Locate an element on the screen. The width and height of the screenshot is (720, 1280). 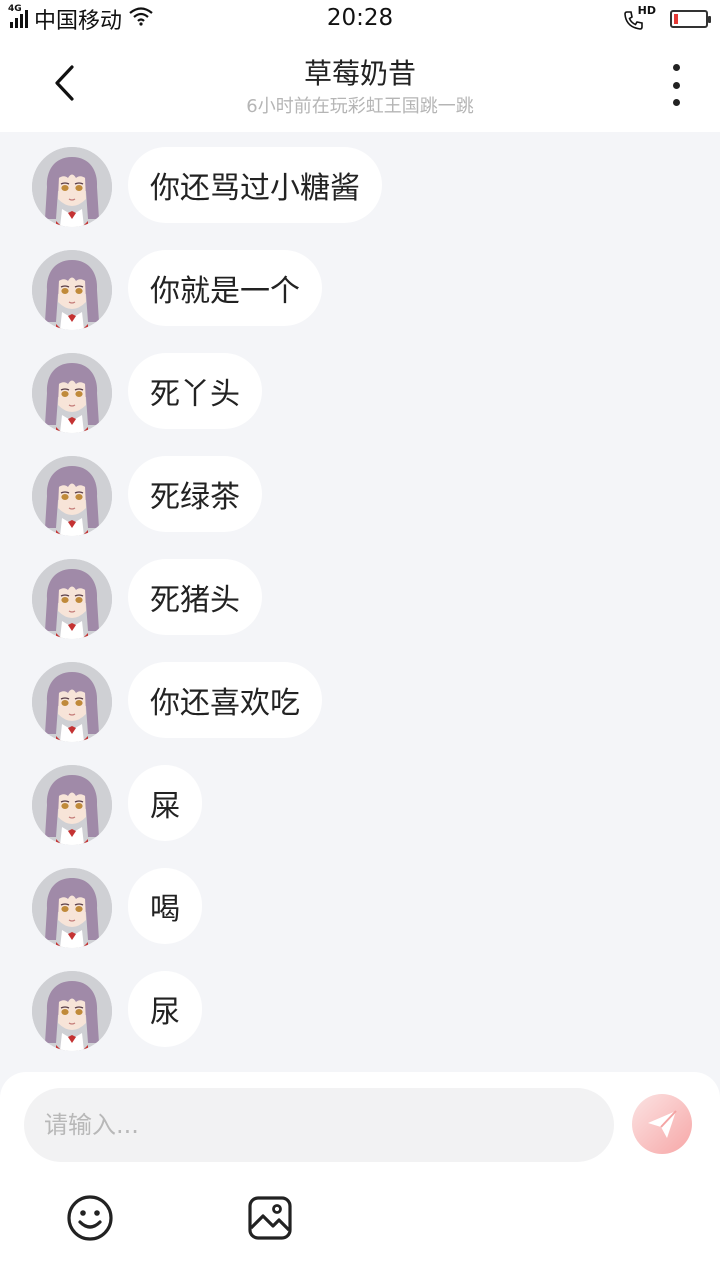
image-icon is located at coordinates (270, 1218).